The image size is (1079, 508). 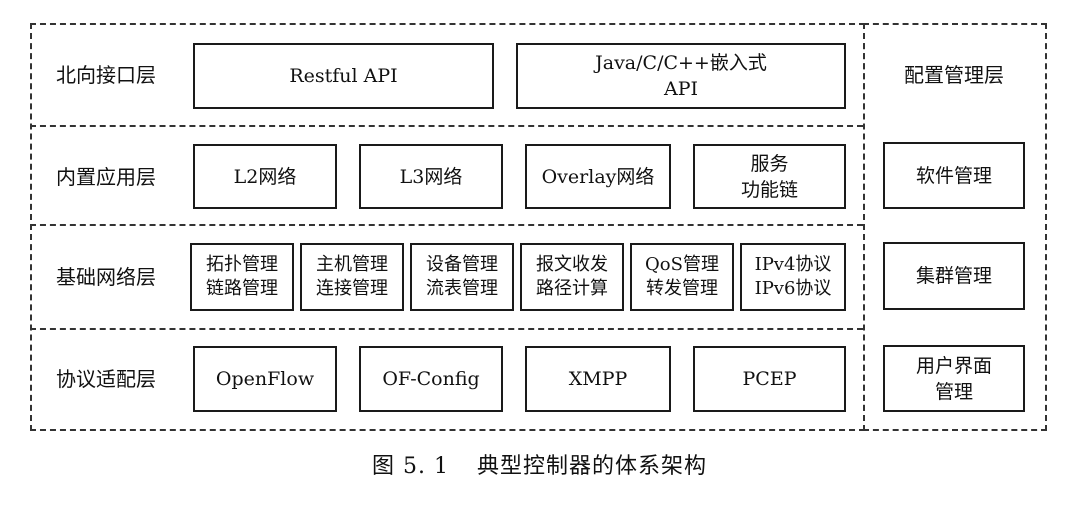 I want to click on ui-mgmt-box: 用户界面 管理, so click(x=954, y=378).